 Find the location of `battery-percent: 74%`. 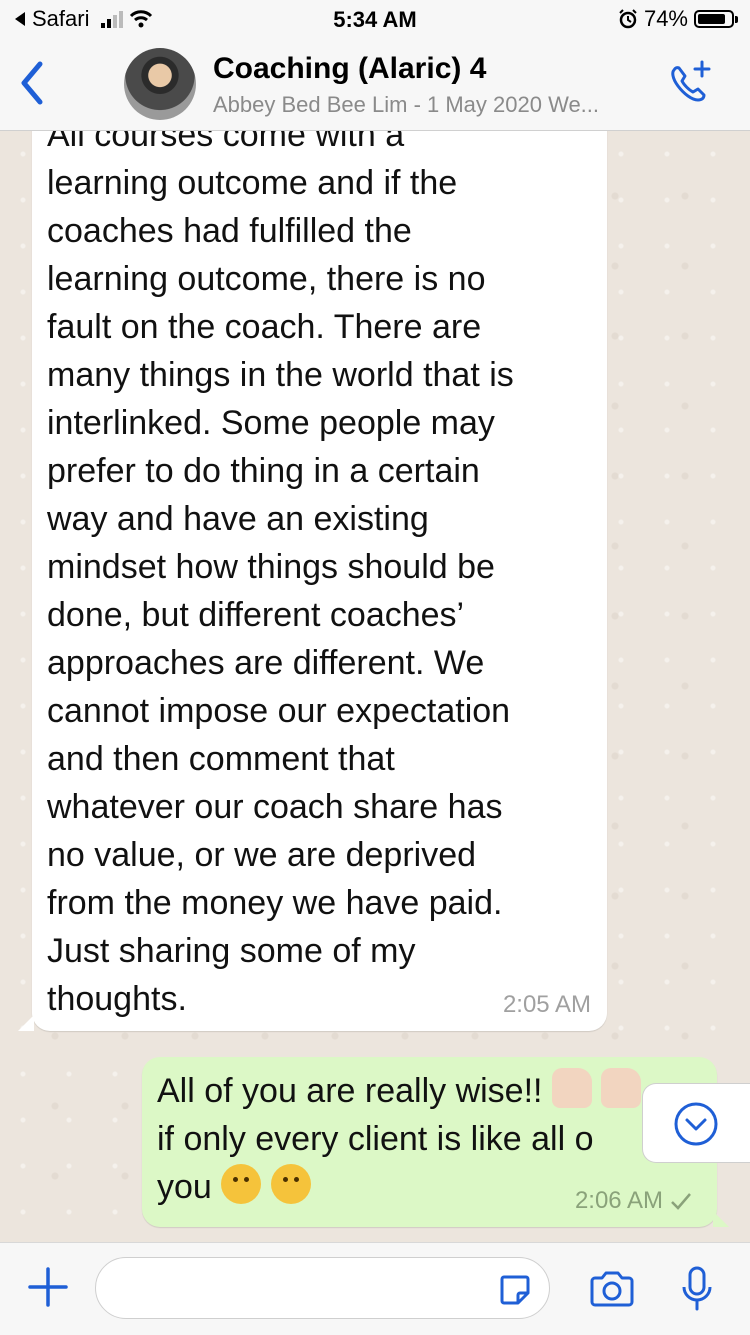

battery-percent: 74% is located at coordinates (665, 18).